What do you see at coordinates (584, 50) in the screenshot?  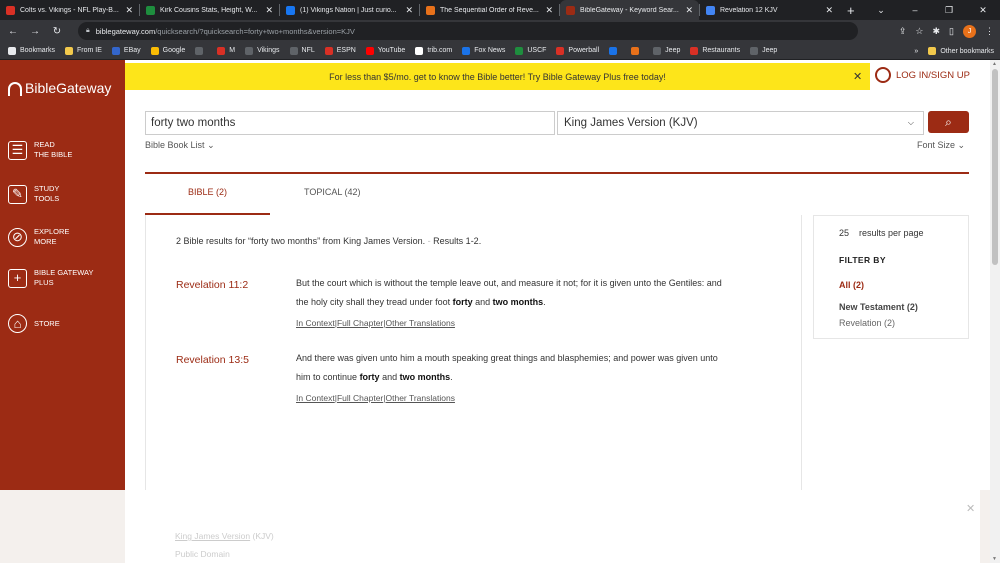 I see `bookmark-label: Powerball` at bounding box center [584, 50].